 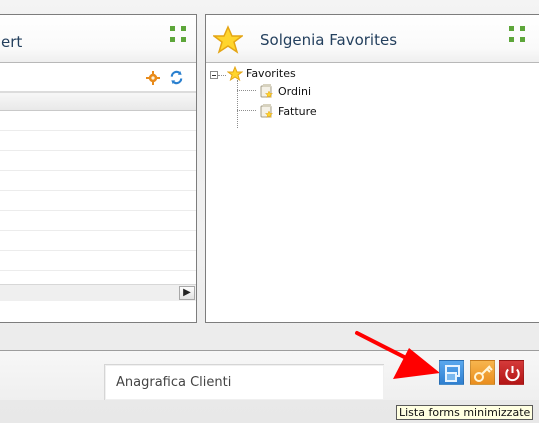 What do you see at coordinates (176, 77) in the screenshot?
I see `refresh-icon` at bounding box center [176, 77].